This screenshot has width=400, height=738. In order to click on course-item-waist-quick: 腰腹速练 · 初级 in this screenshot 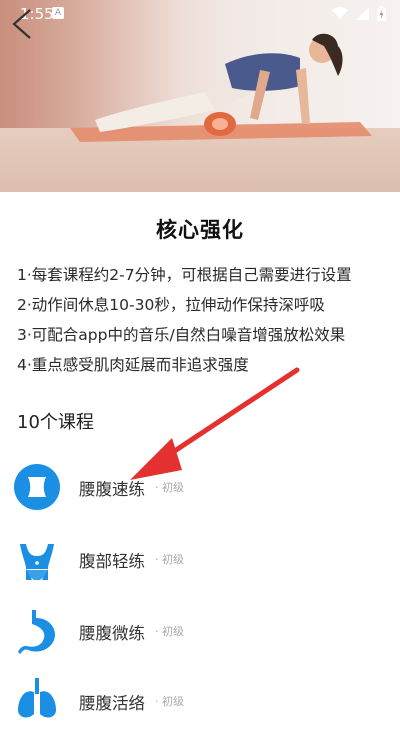, I will do `click(200, 494)`.